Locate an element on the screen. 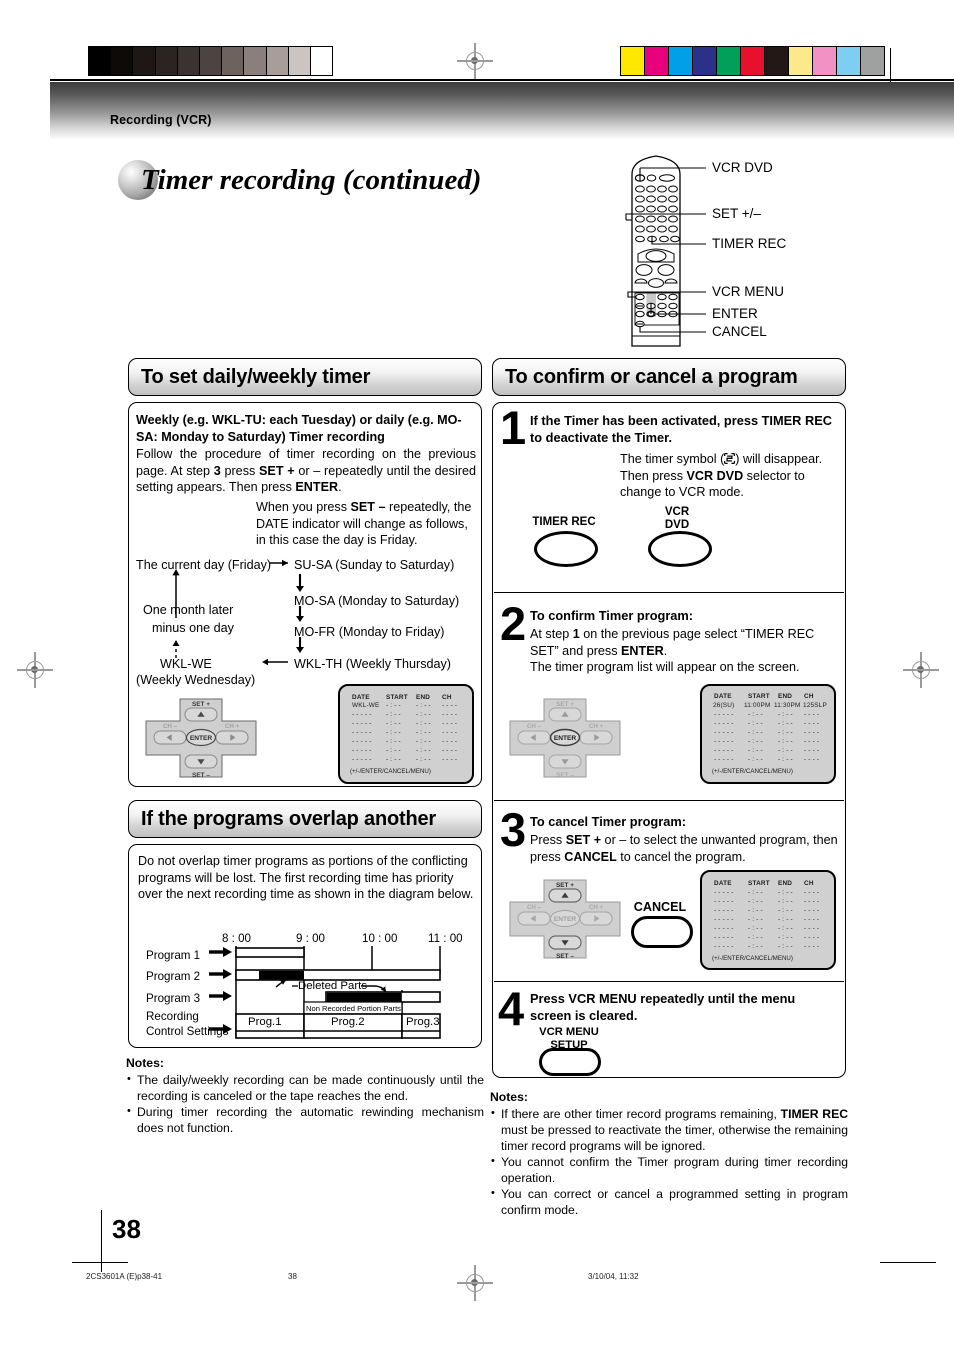 The width and height of the screenshot is (954, 1351). osd-step3-row3-ch: - - - - is located at coordinates (812, 919).